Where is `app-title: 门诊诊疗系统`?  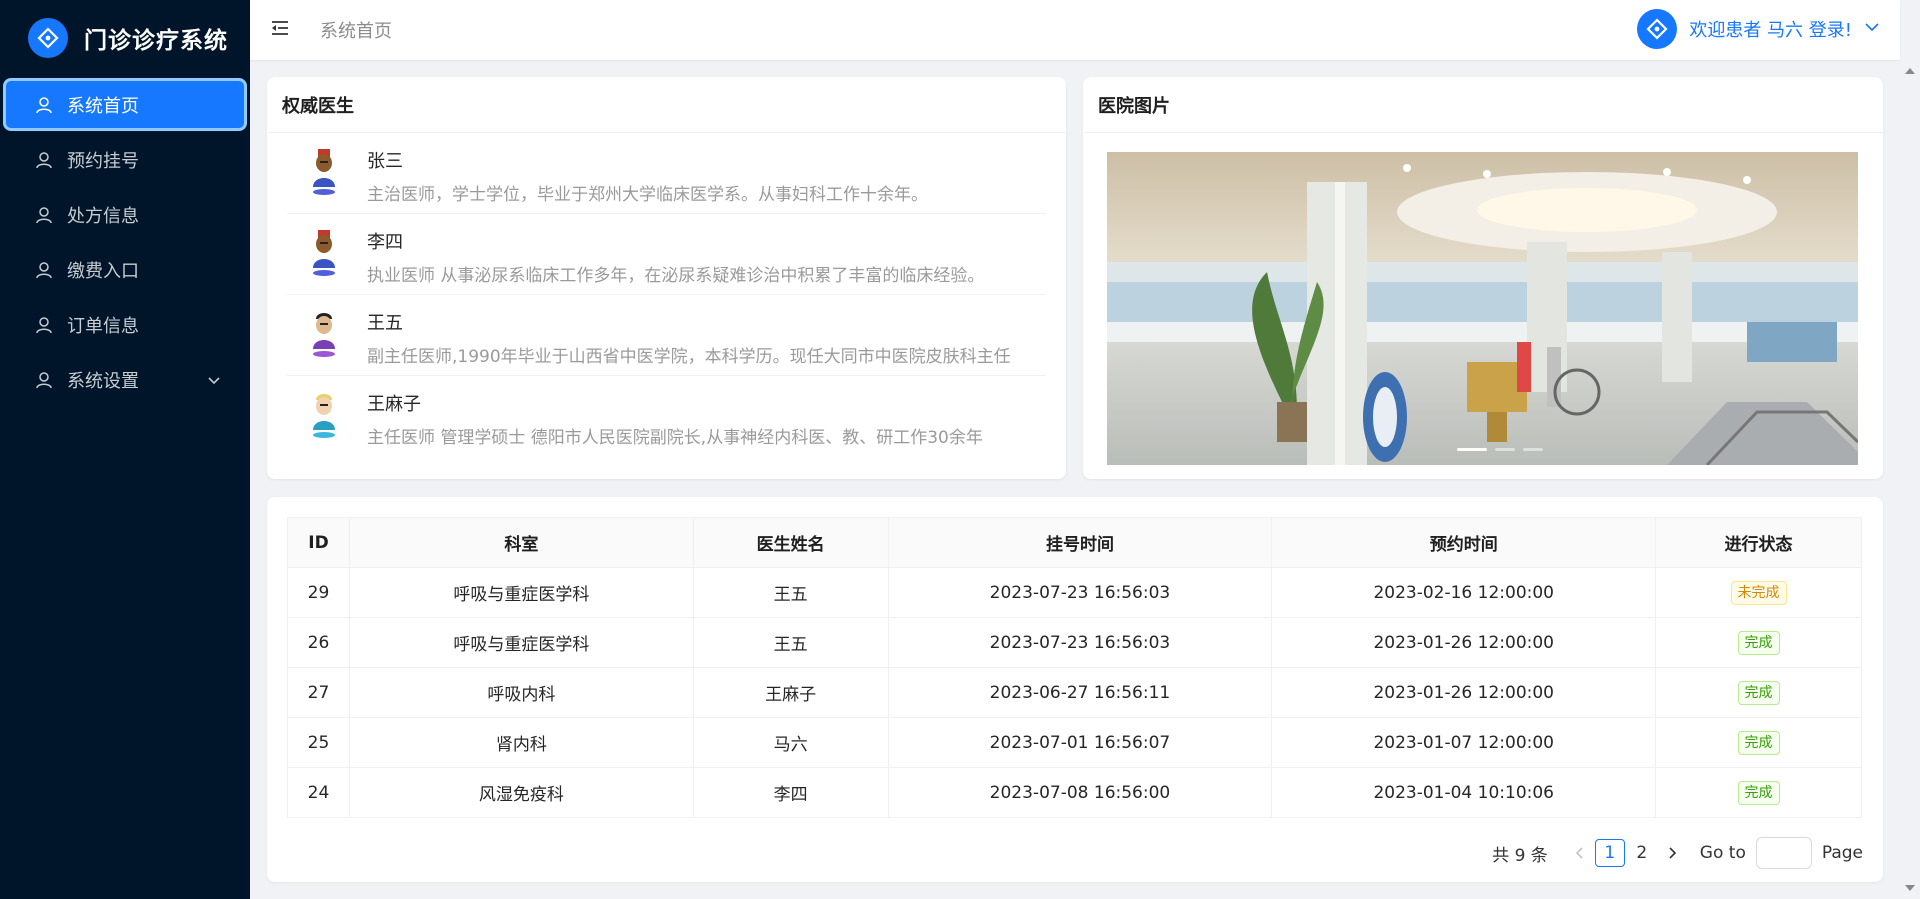 app-title: 门诊诊疗系统 is located at coordinates (156, 40).